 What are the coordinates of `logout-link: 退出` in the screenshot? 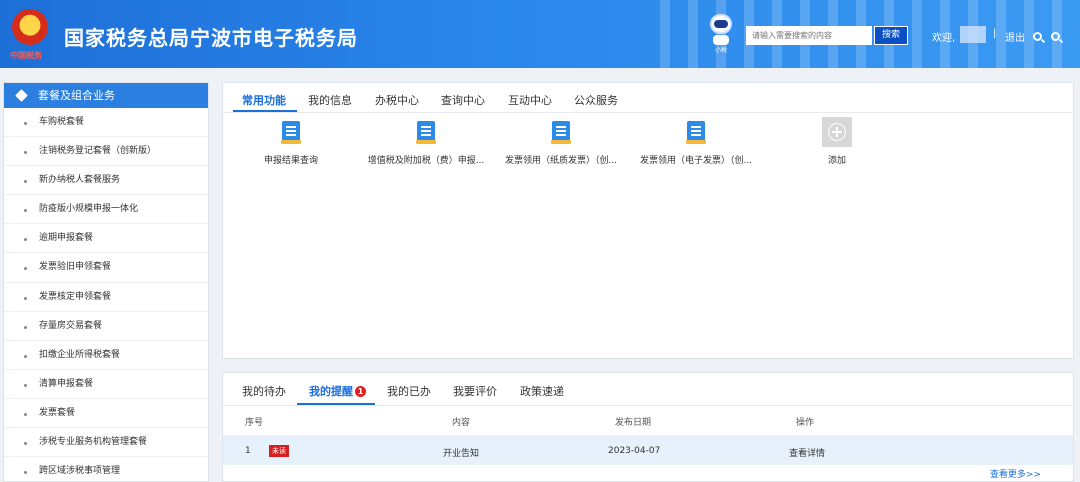 It's located at (1015, 36).